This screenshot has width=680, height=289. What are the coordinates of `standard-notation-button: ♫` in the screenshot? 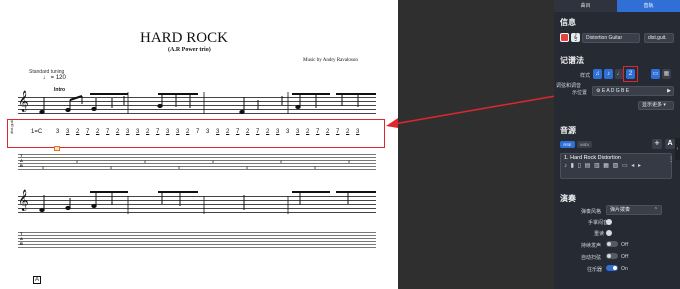 It's located at (597, 74).